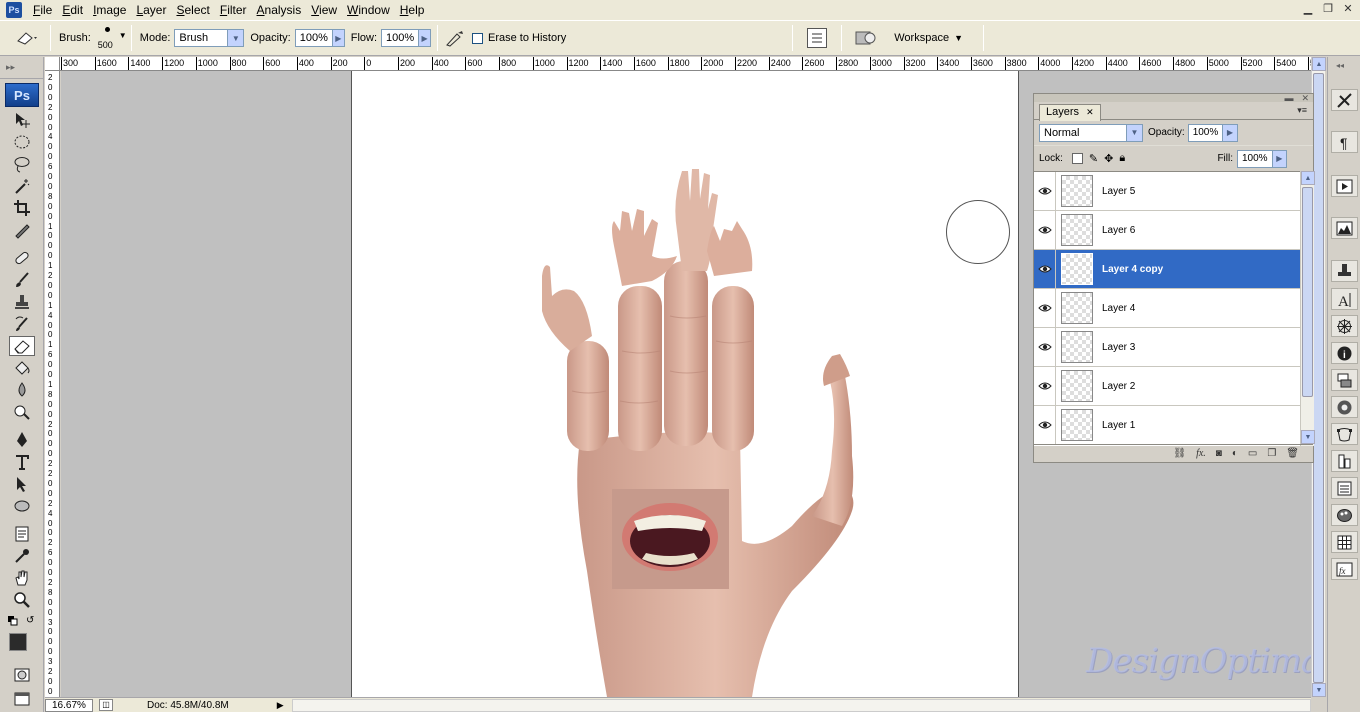 The image size is (1360, 712). What do you see at coordinates (1292, 453) in the screenshot?
I see `trash-icon: 🗑︎` at bounding box center [1292, 453].